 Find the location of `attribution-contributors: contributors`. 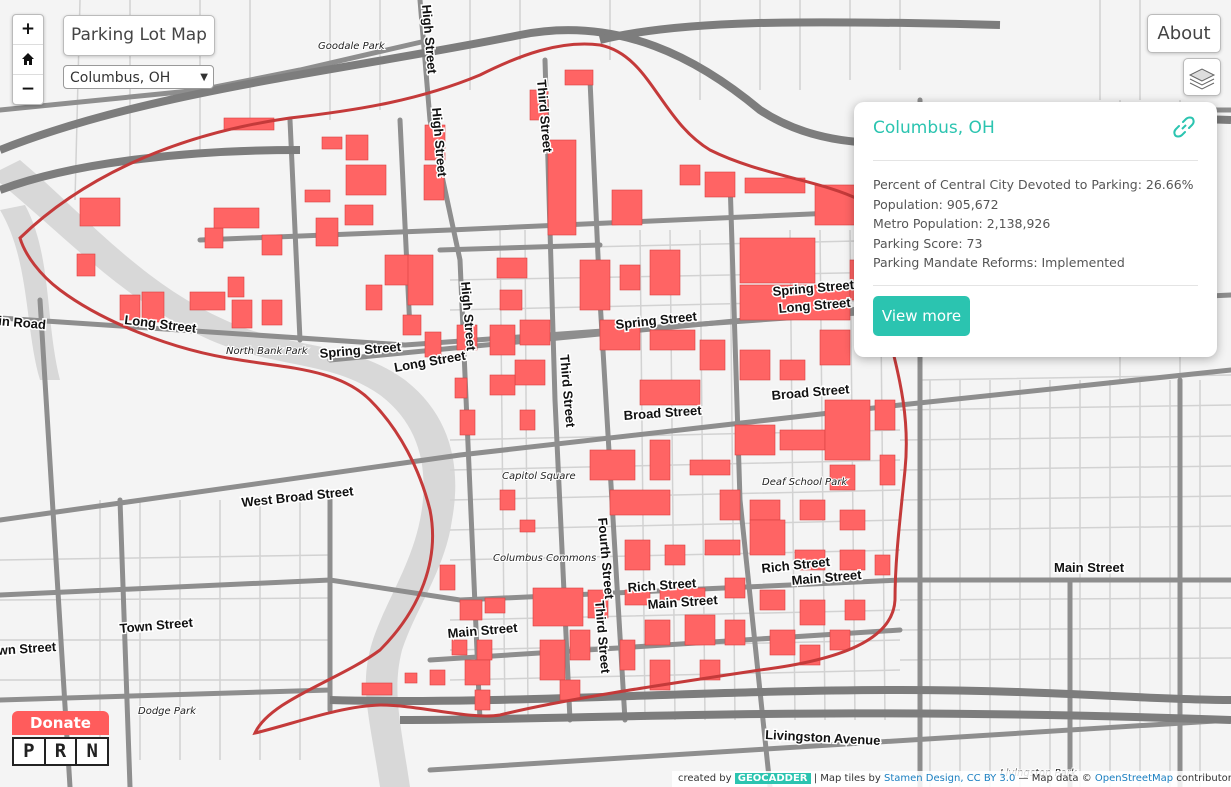

attribution-contributors: contributors is located at coordinates (1203, 778).